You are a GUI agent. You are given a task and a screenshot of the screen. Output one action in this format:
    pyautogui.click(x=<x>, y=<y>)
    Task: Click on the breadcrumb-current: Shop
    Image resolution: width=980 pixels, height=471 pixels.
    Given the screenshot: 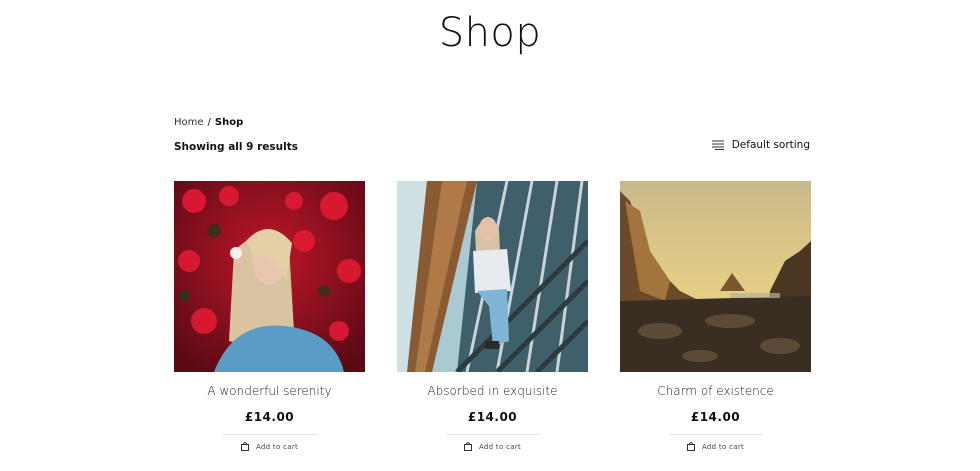 What is the action you would take?
    pyautogui.click(x=229, y=122)
    